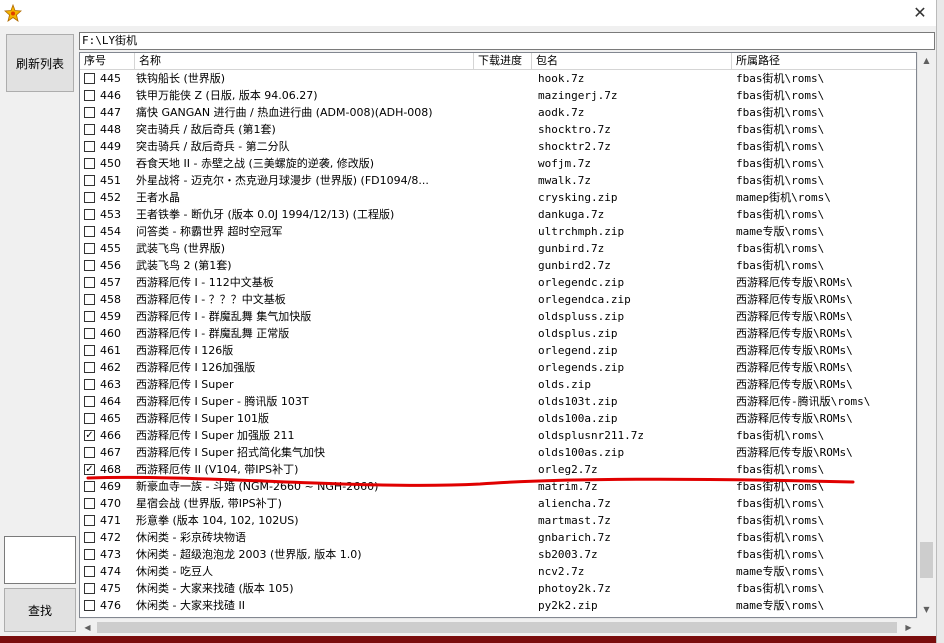  Describe the element at coordinates (40, 610) in the screenshot. I see `search-button: 查找` at that location.